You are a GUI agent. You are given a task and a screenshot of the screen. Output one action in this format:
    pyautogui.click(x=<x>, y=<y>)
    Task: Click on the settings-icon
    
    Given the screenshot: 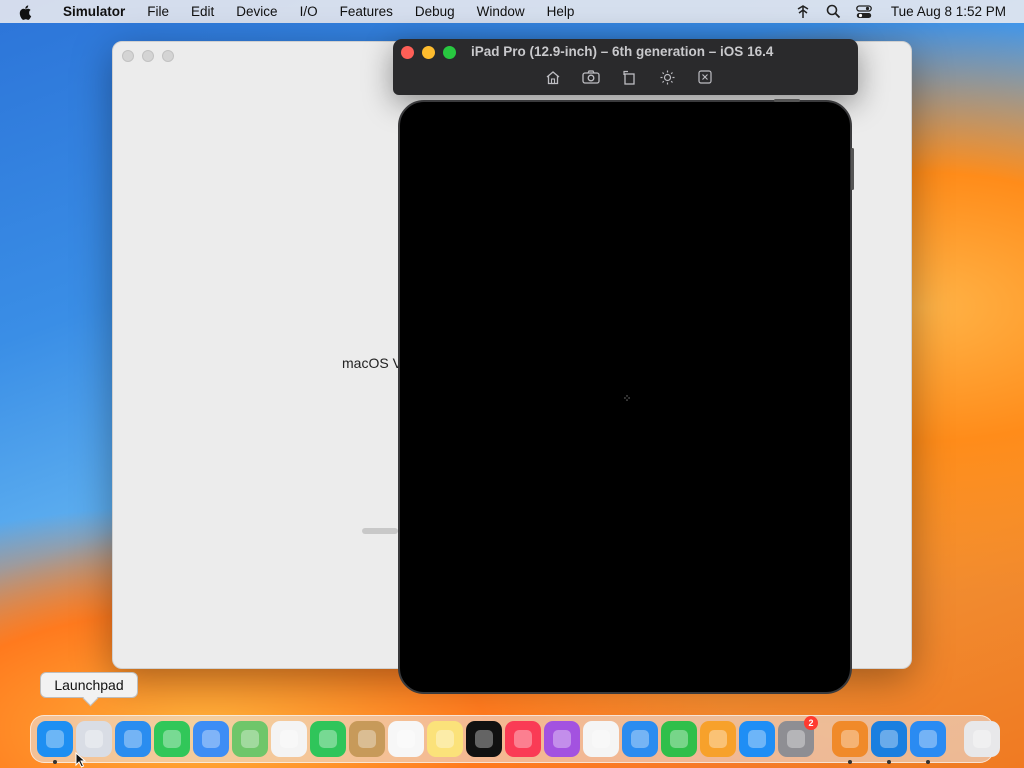 What is the action you would take?
    pyautogui.click(x=796, y=739)
    